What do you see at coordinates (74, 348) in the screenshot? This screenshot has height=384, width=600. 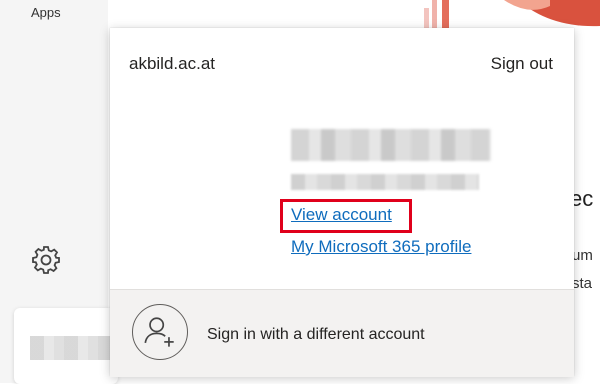 I see `blurred-user-info` at bounding box center [74, 348].